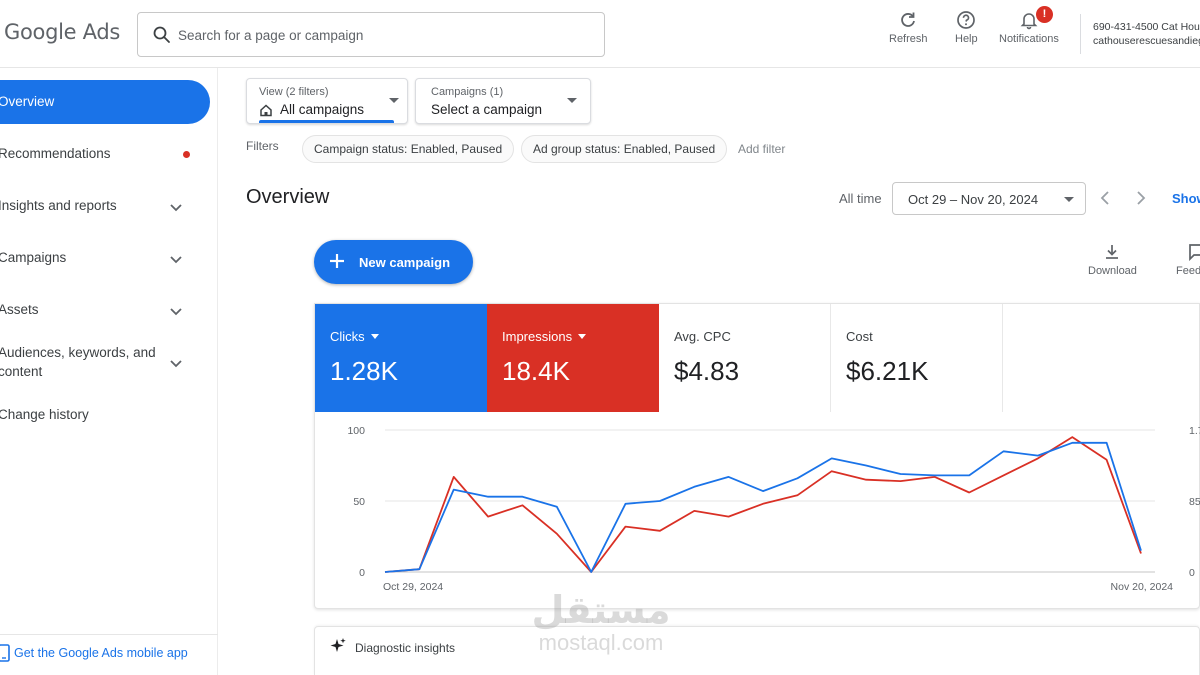 The height and width of the screenshot is (675, 1200). I want to click on right-axis-tick-label: 1.7K, so click(1194, 431).